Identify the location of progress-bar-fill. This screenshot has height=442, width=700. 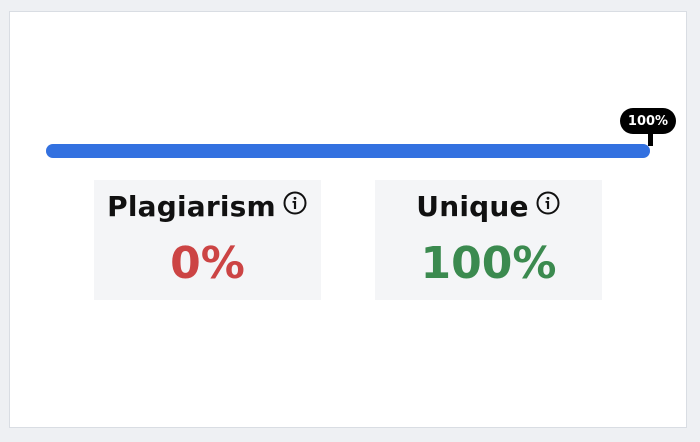
(348, 151).